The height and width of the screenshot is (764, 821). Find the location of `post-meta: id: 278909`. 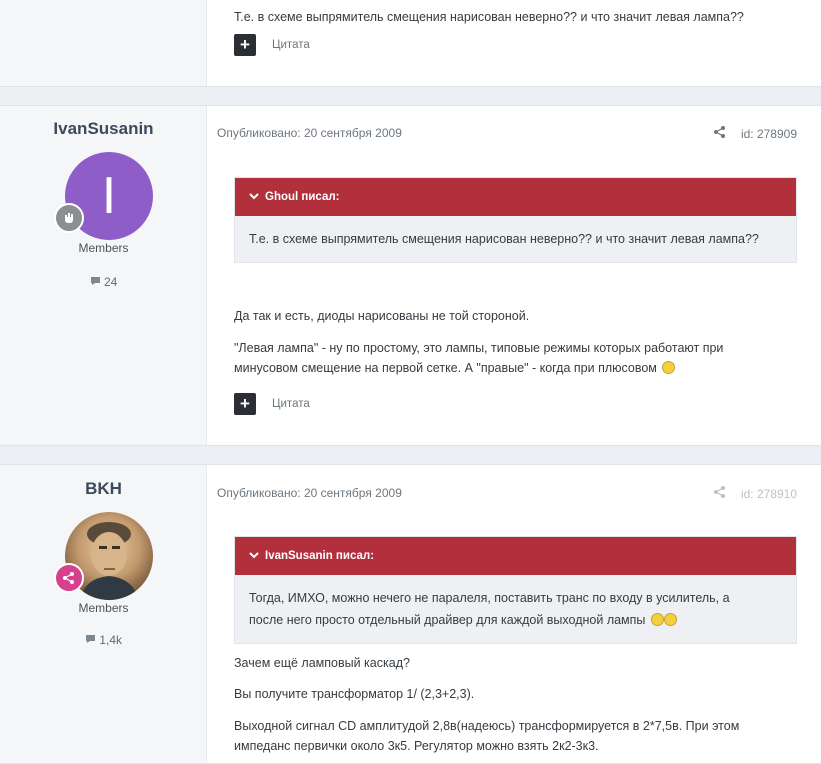

post-meta: id: 278909 is located at coordinates (755, 133).